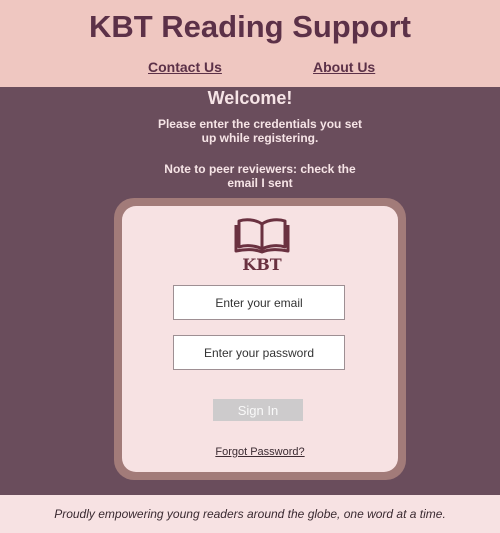  Describe the element at coordinates (185, 67) in the screenshot. I see `nav-contact-link: Contact Us` at that location.